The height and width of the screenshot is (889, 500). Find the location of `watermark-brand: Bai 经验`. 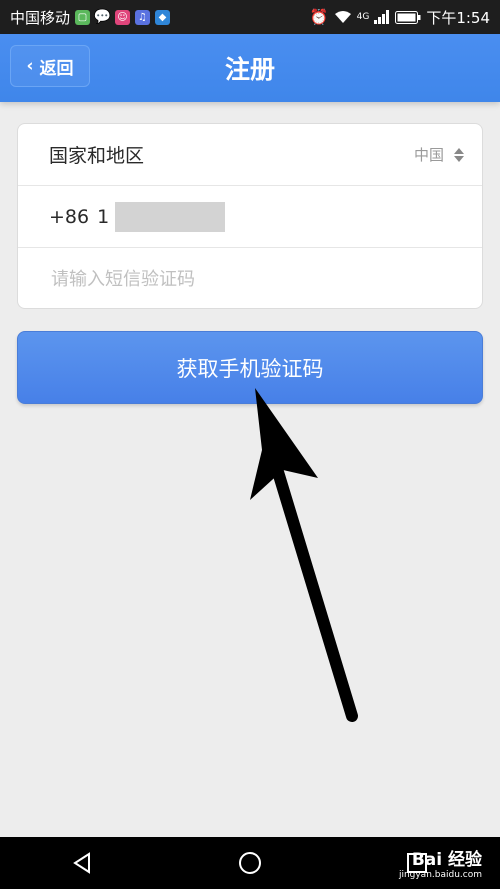

watermark-brand: Bai 经验 is located at coordinates (446, 860).